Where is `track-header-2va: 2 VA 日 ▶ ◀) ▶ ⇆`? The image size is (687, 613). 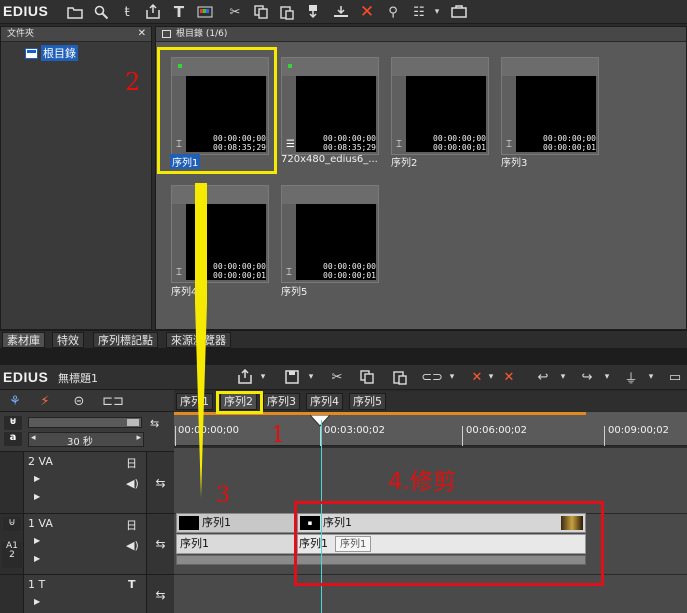
track-header-2va: 2 VA 日 ▶ ◀) ▶ ⇆ is located at coordinates (87, 482).